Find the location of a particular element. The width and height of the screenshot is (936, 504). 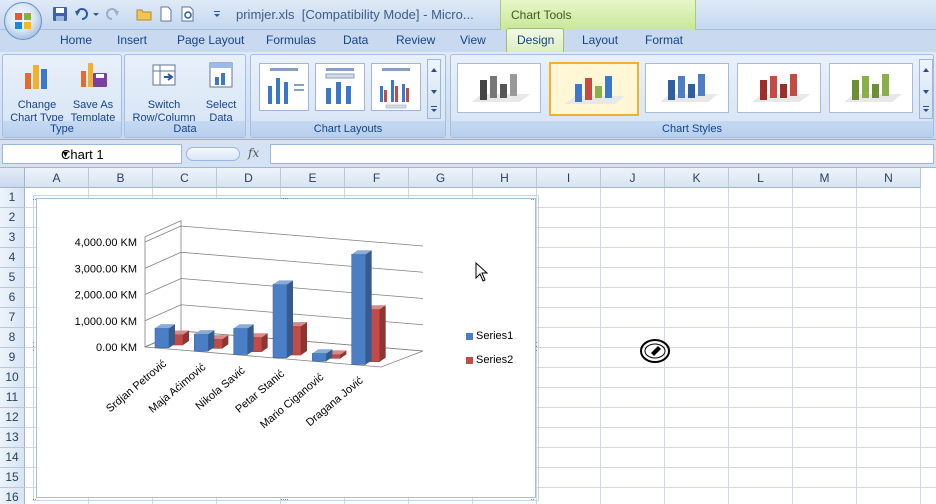

chart-style-gray-icon is located at coordinates (501, 88).